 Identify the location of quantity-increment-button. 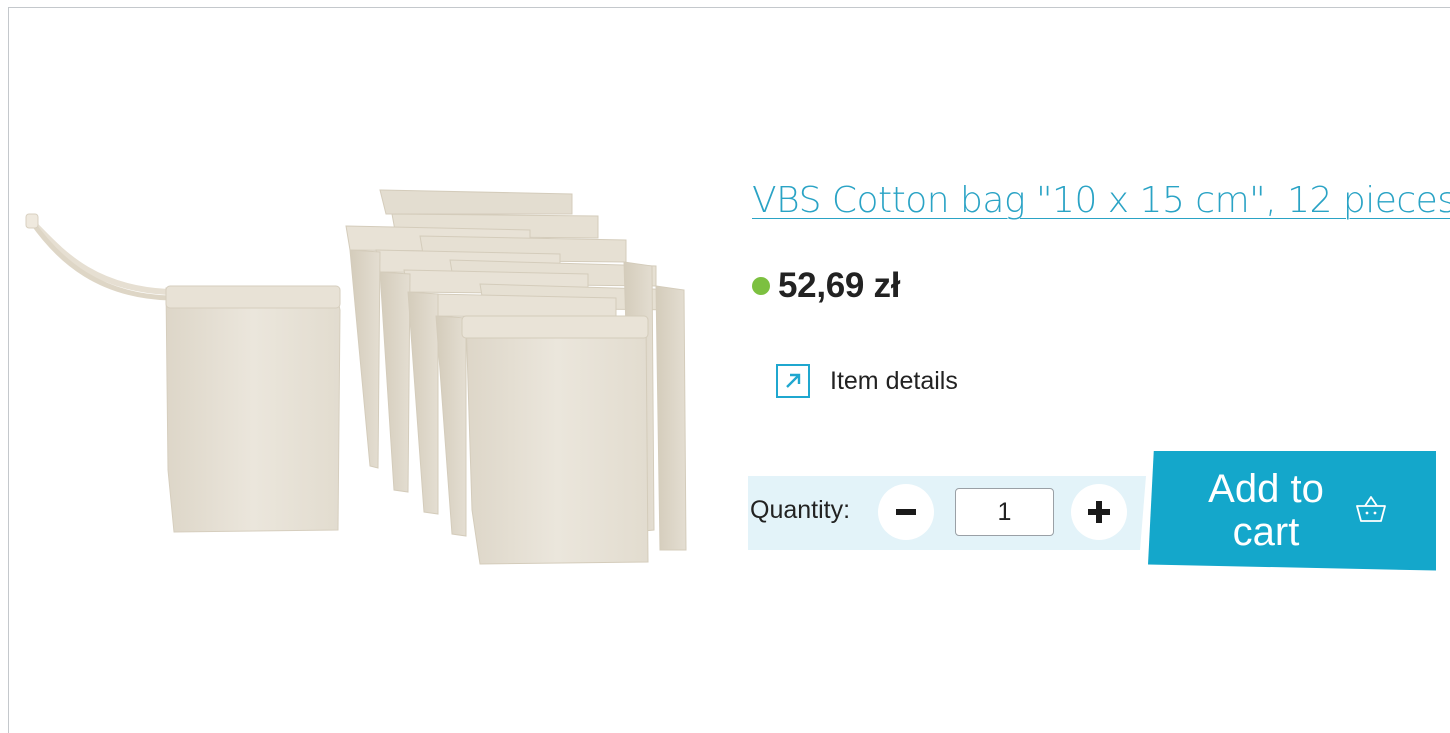
(1099, 512).